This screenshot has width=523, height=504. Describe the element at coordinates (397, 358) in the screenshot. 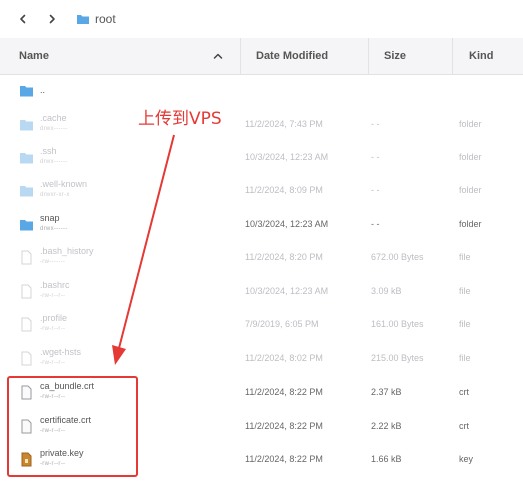

I see `file-size: 215.00 Bytes` at that location.